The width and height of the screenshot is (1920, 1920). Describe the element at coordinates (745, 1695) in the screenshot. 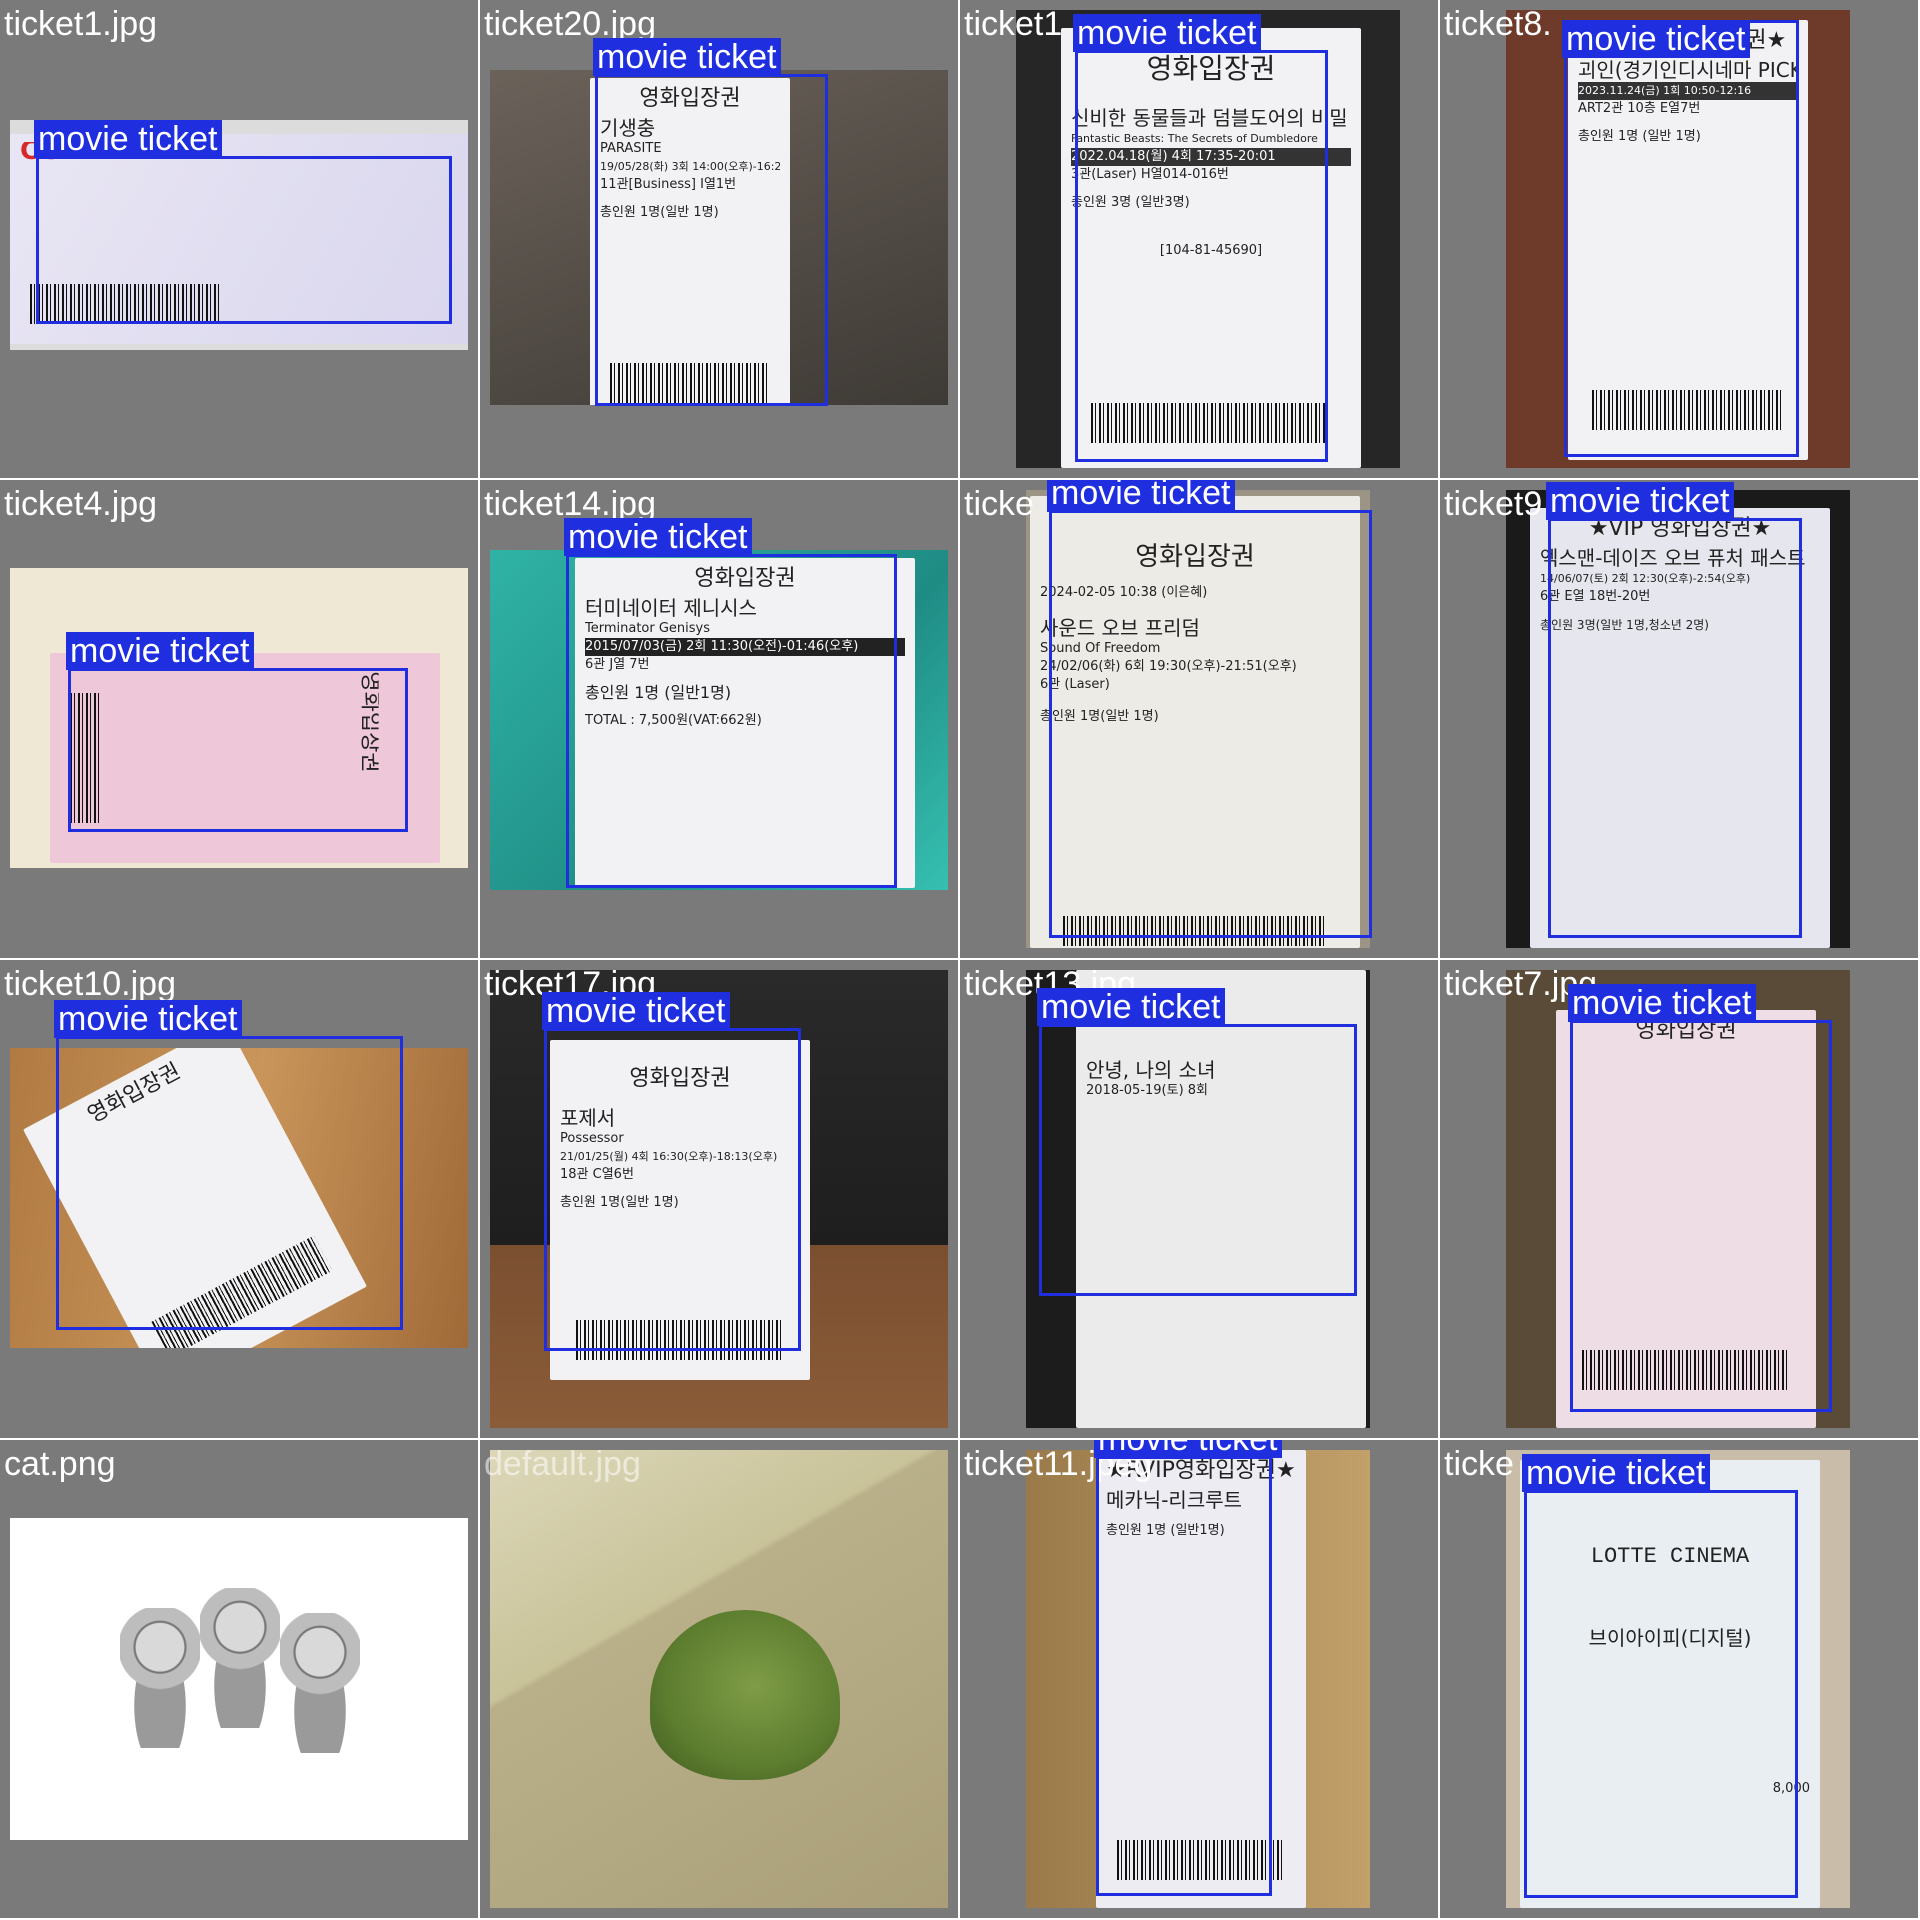

I see `leaf` at that location.